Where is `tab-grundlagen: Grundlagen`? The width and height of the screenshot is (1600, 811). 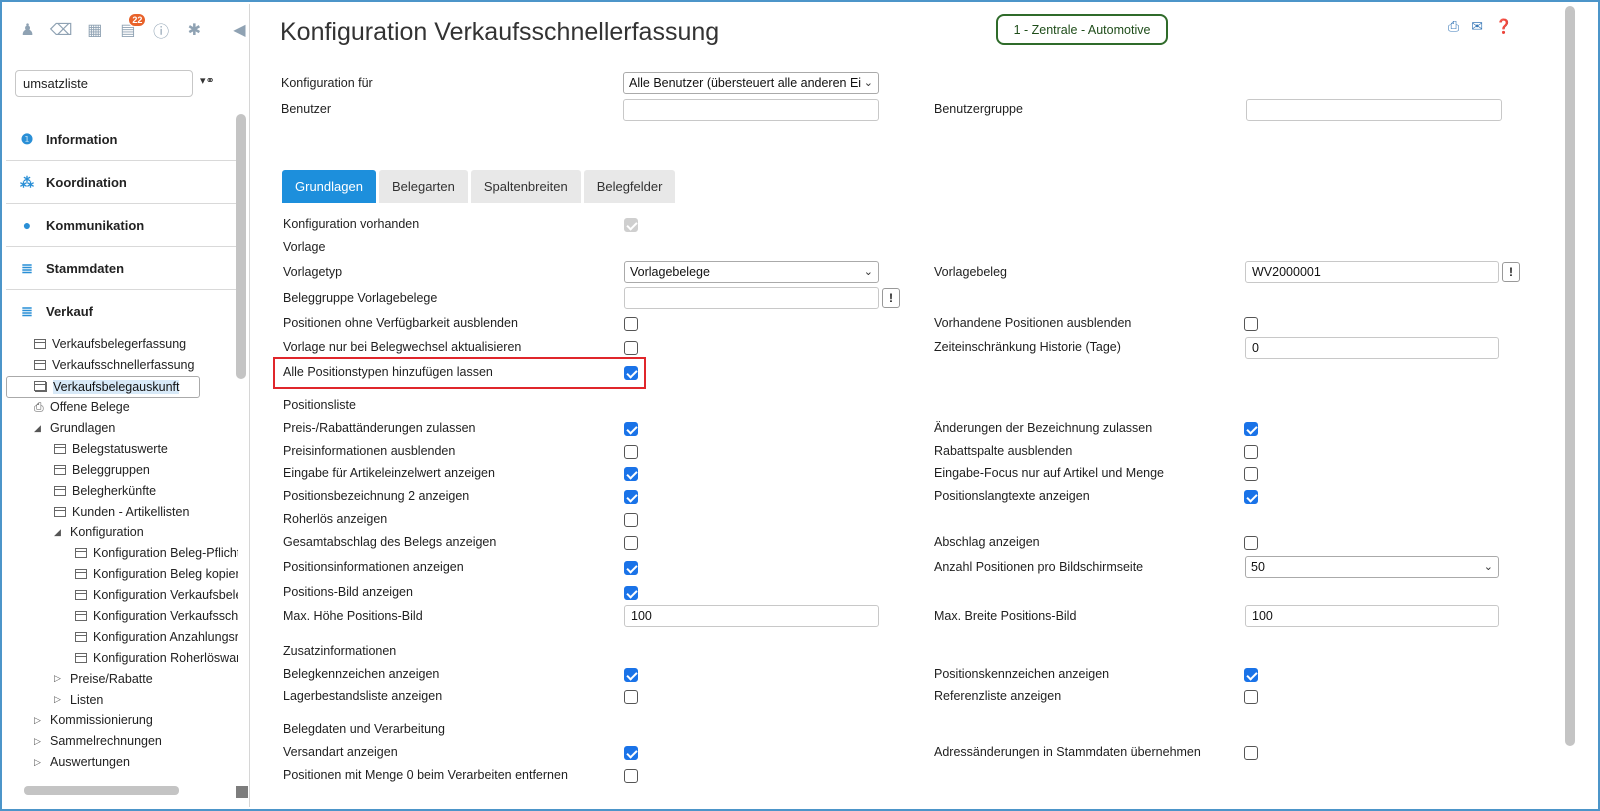 tab-grundlagen: Grundlagen is located at coordinates (329, 186).